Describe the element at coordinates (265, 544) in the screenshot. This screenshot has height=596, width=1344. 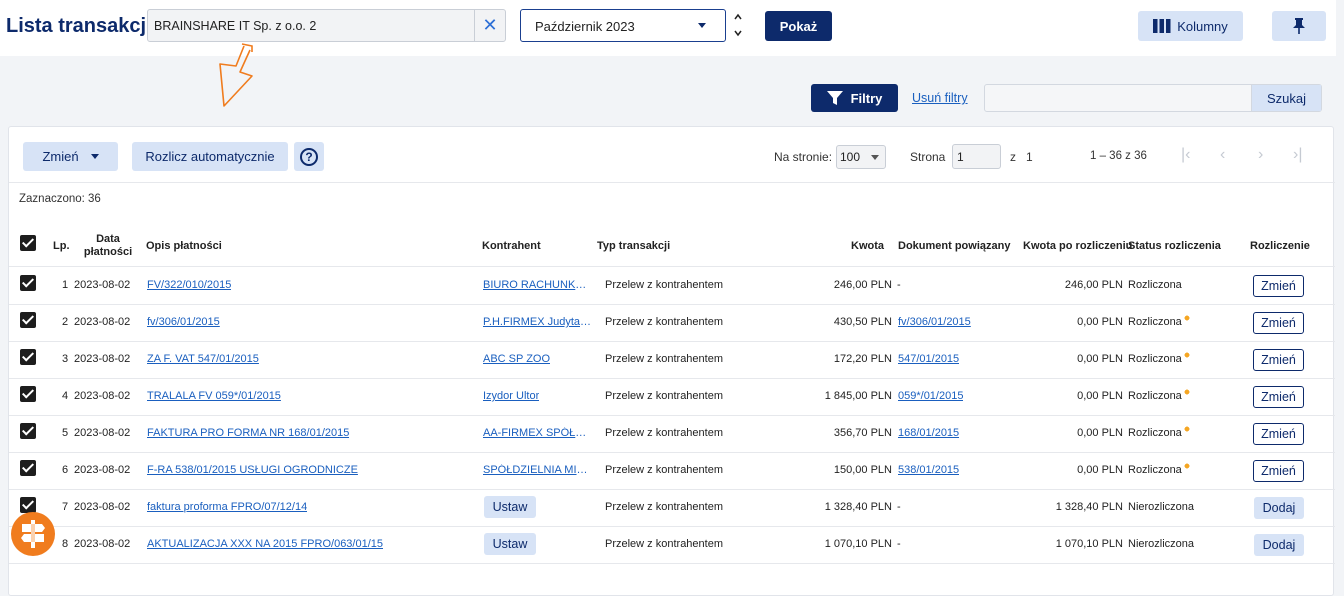
I see `row-desc-link: AKTUALIZACJA XXX NA 2015 FPRO/063/01/15` at that location.